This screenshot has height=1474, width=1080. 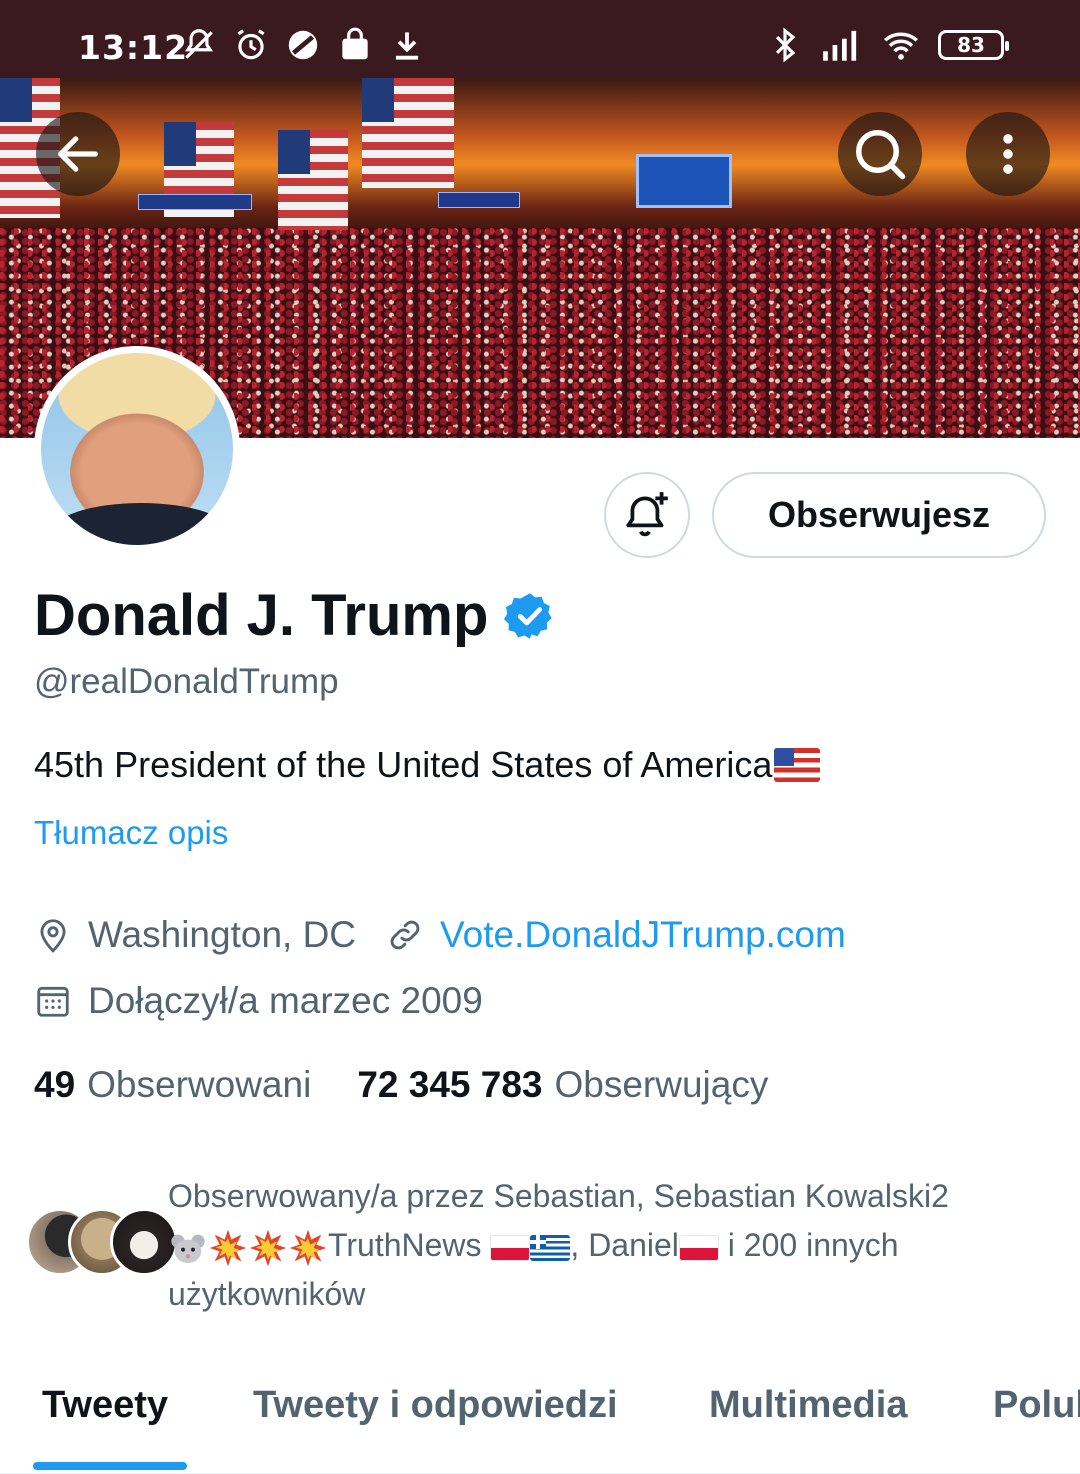 I want to click on more-vertical-icon, so click(x=1008, y=154).